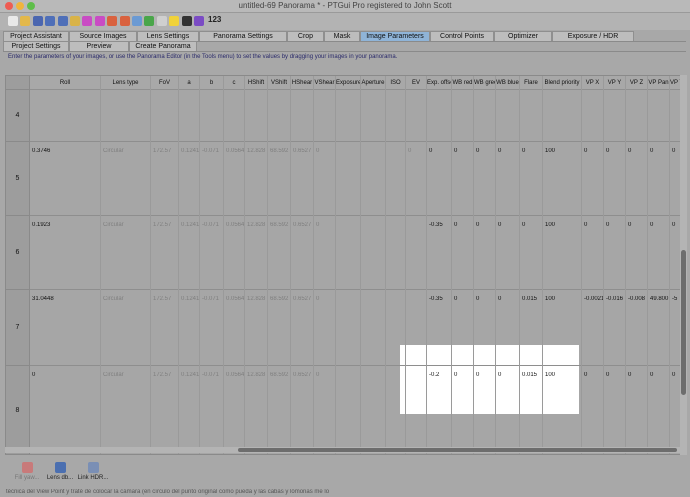  I want to click on column-header-flare: Flare, so click(531, 83).